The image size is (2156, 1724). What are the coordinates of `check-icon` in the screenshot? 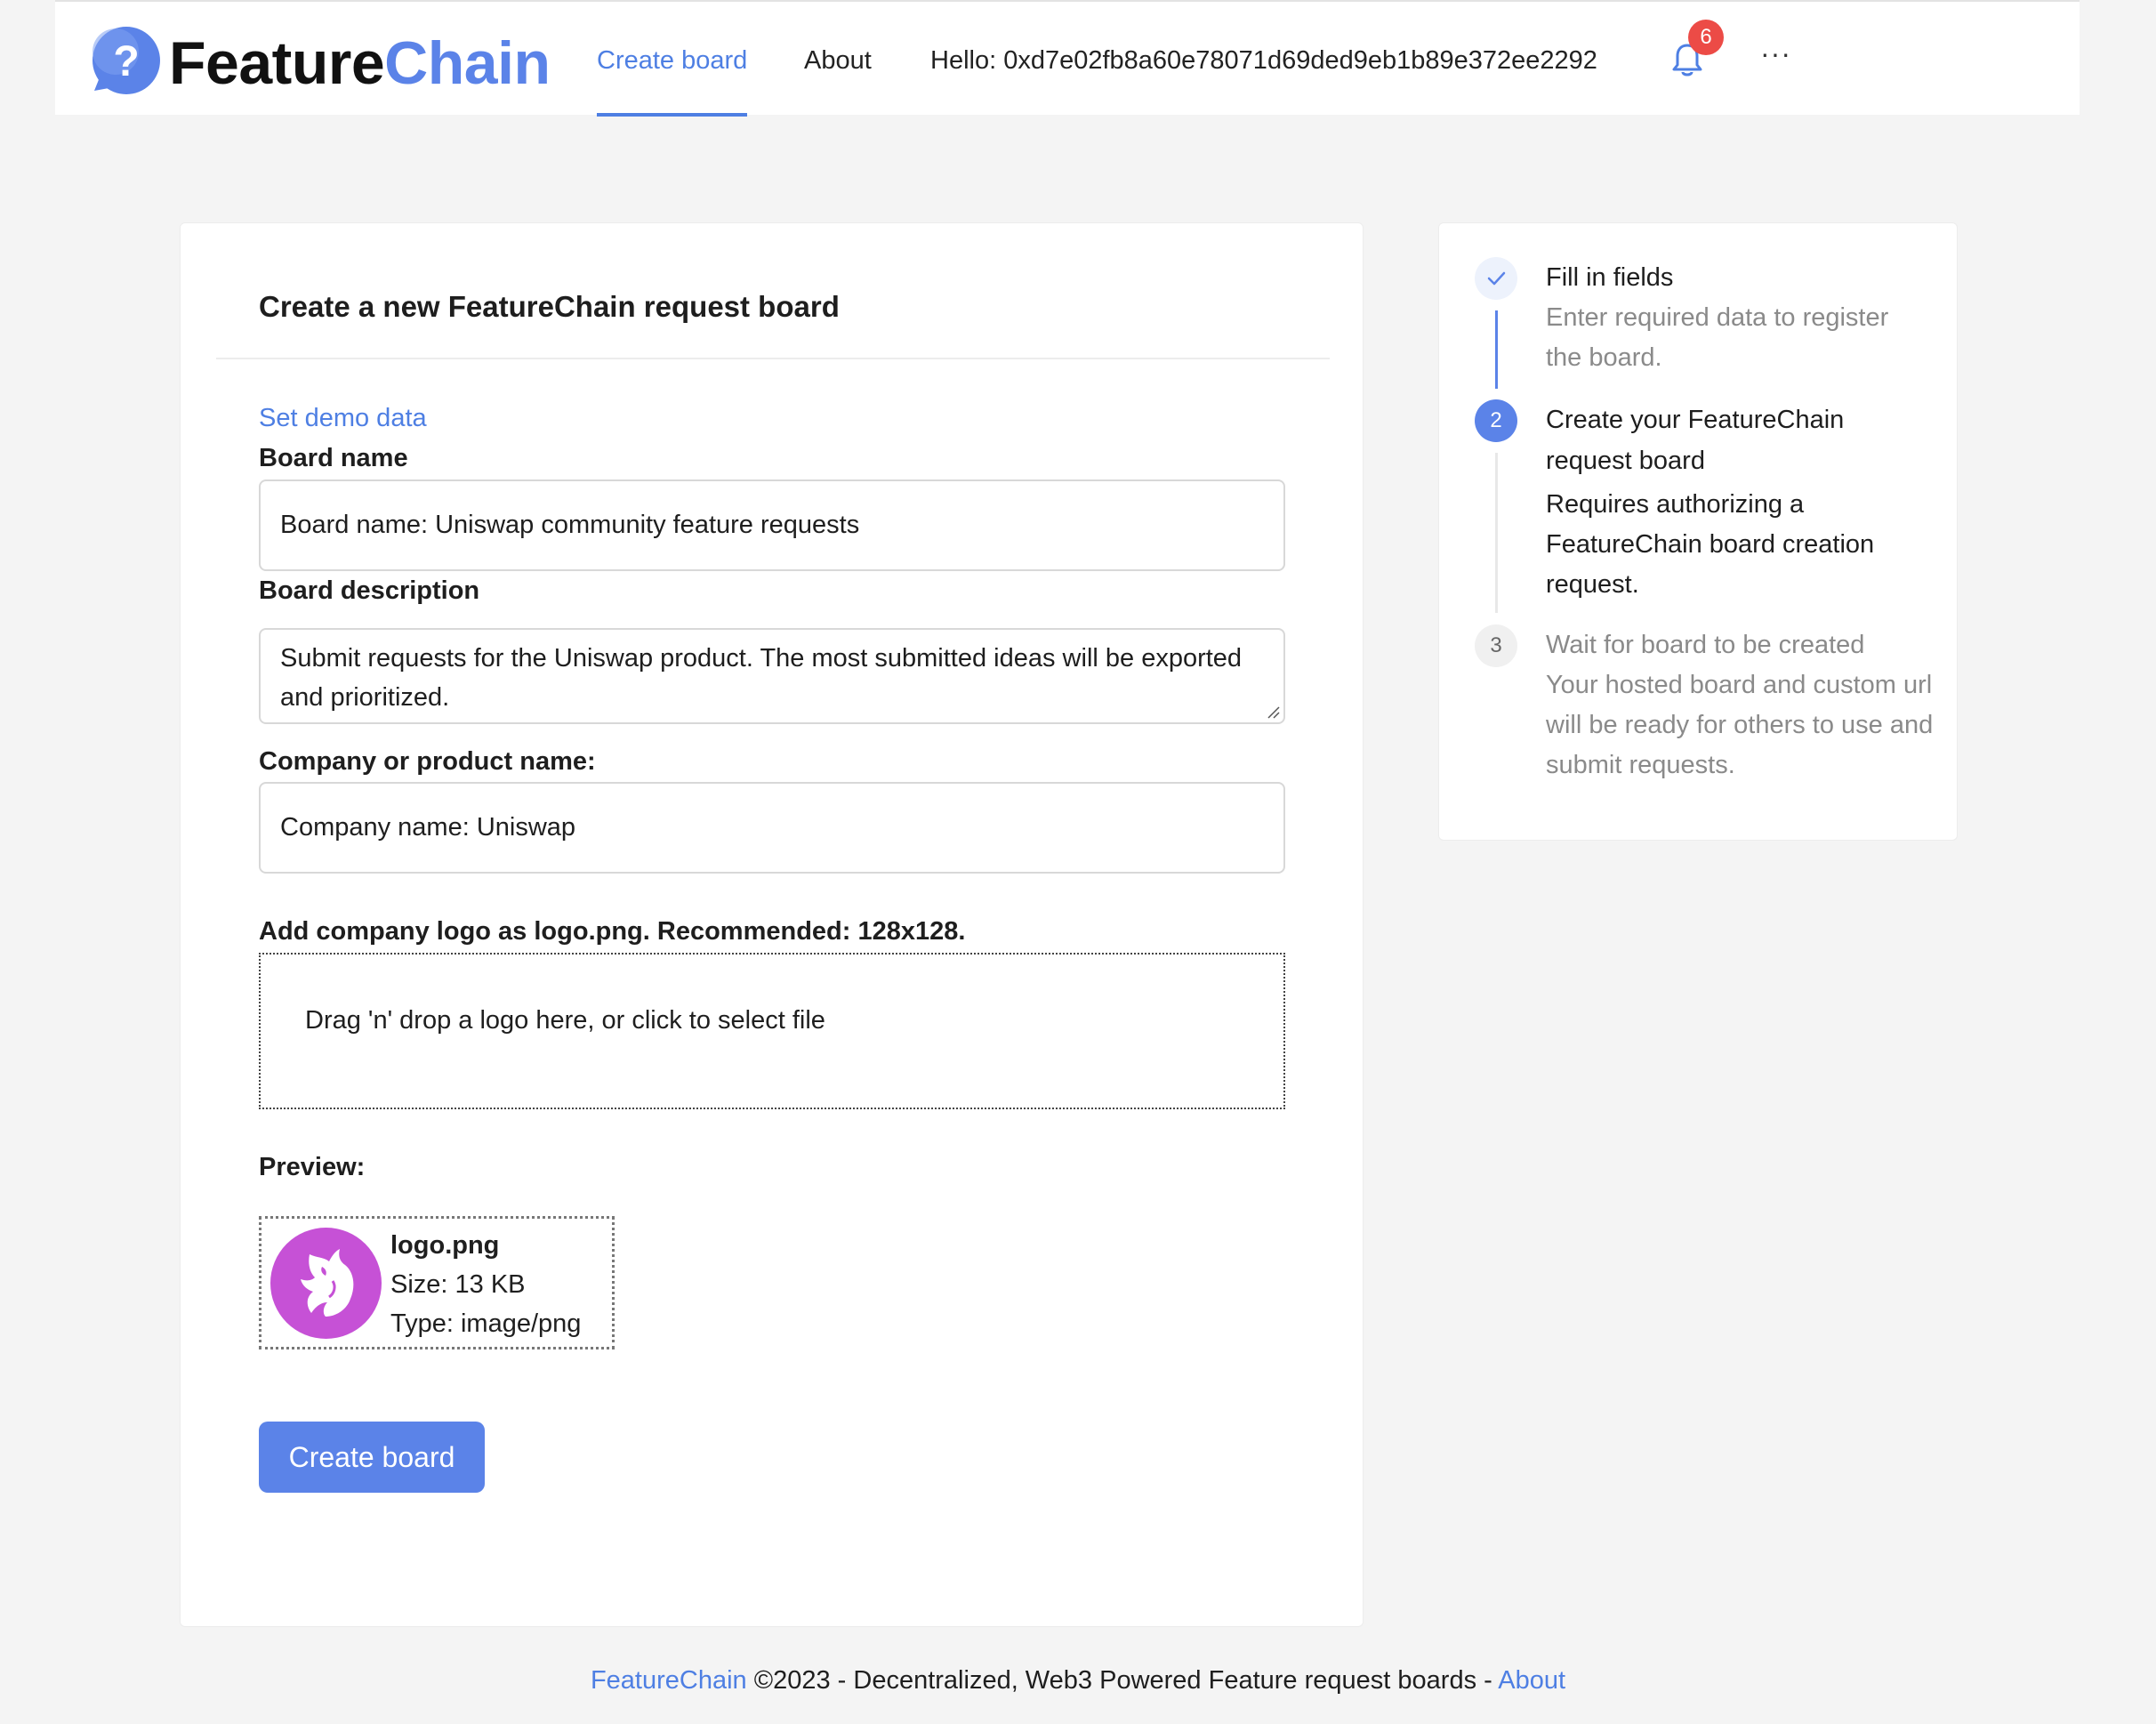 It's located at (1497, 278).